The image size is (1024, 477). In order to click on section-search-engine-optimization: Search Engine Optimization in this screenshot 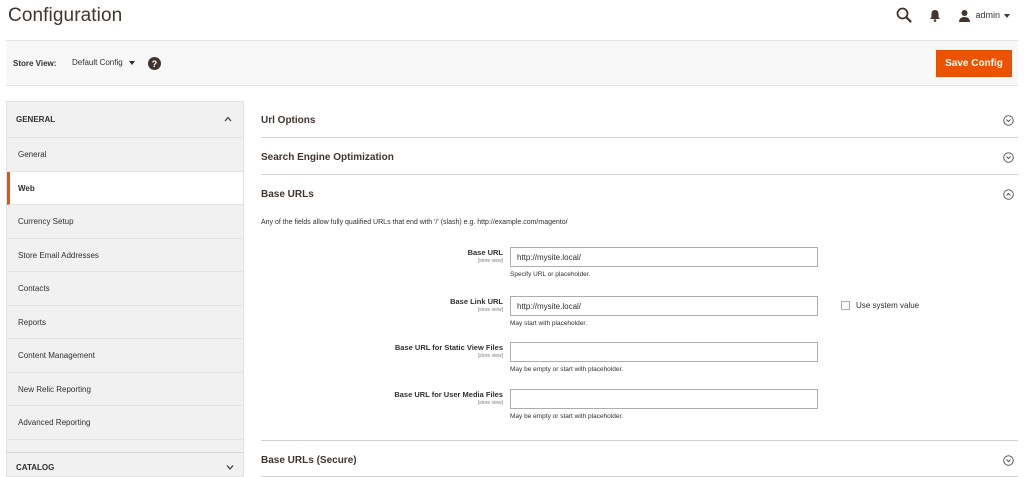, I will do `click(639, 156)`.